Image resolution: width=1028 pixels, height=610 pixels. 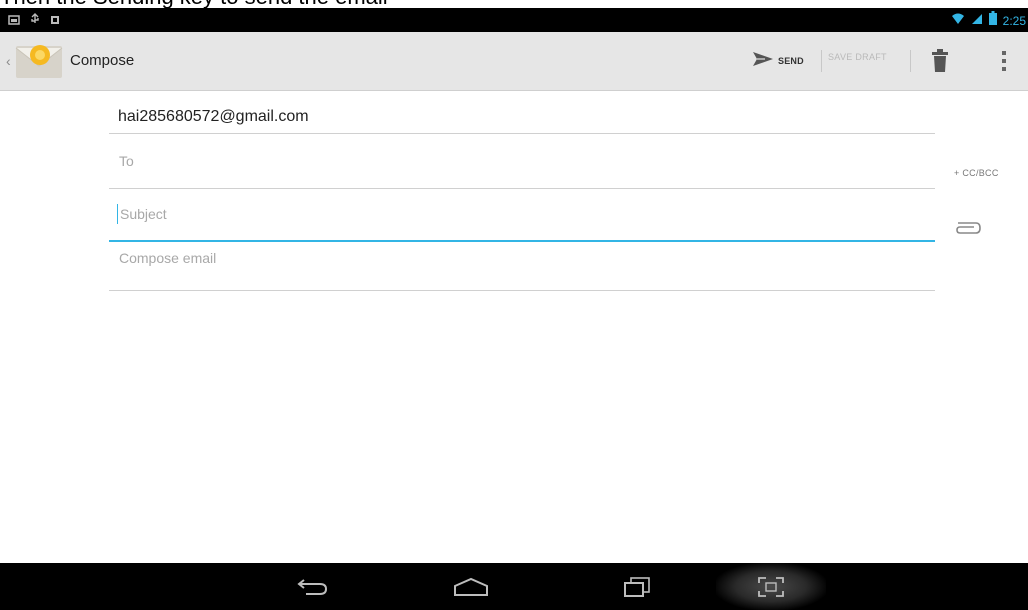 I want to click on attachment-icon, so click(x=968, y=228).